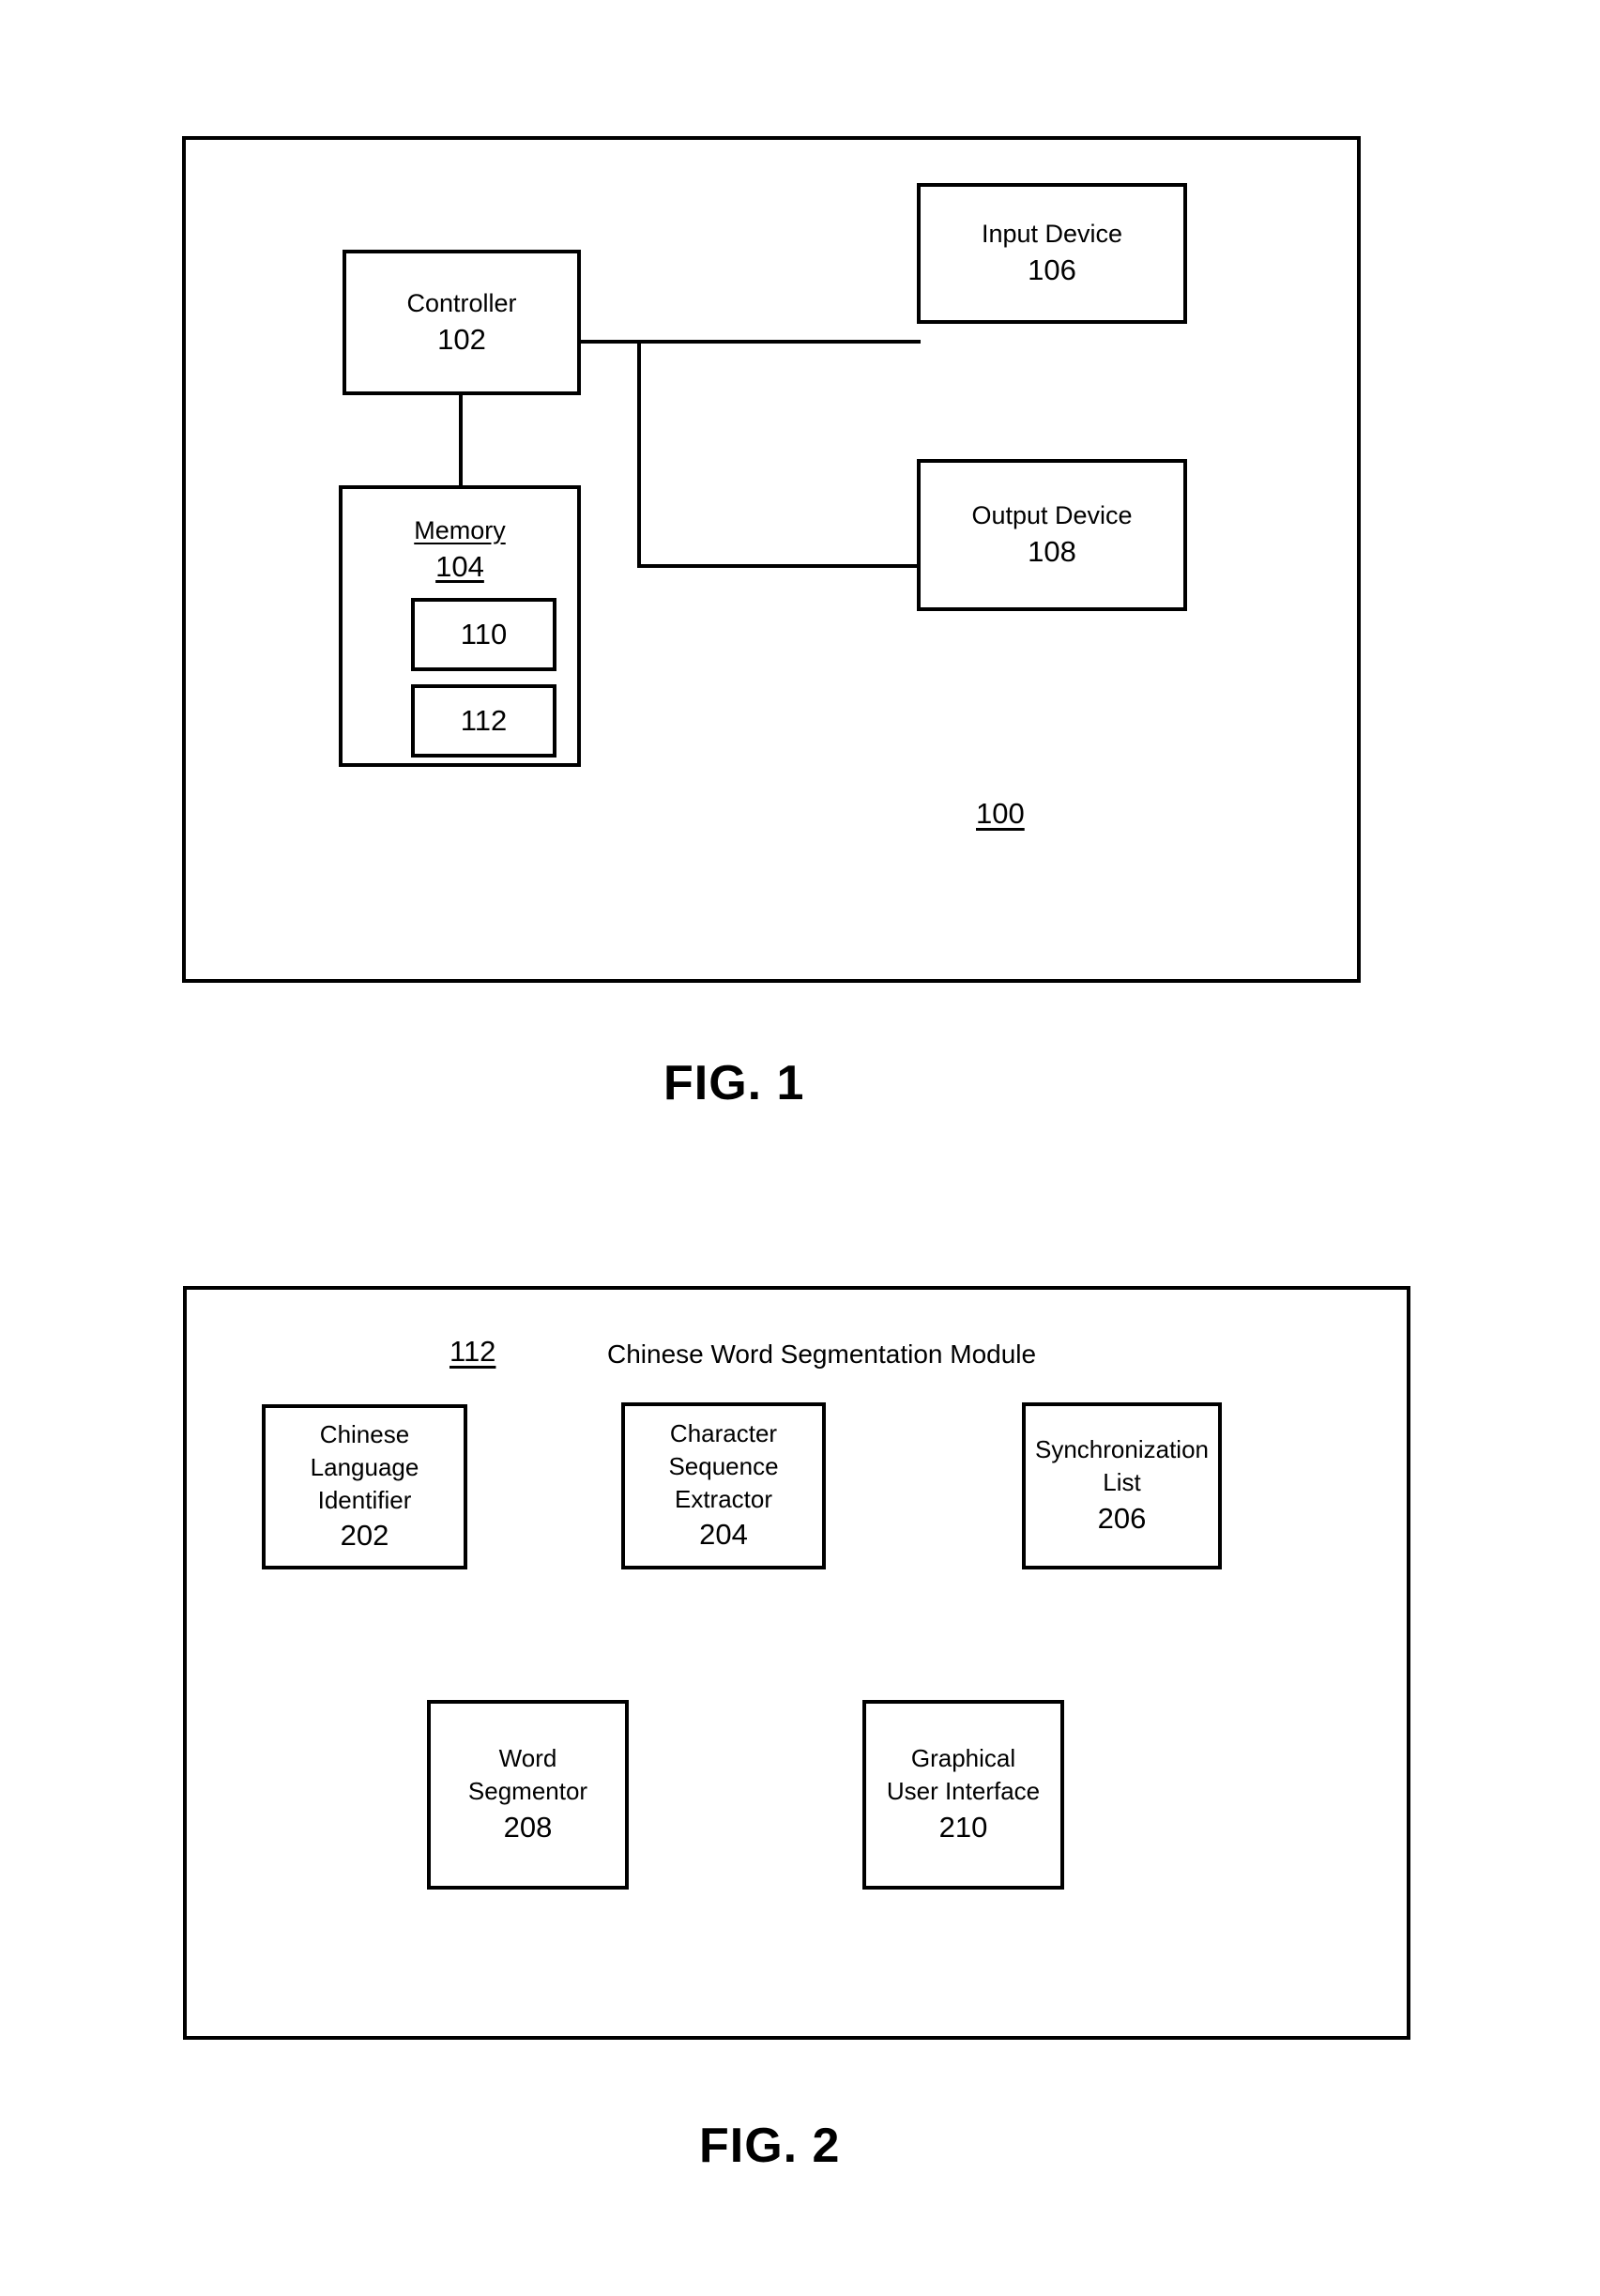 This screenshot has width=1600, height=2296. What do you see at coordinates (527, 1791) in the screenshot?
I see `word-segmentor-line-2: Segmentor` at bounding box center [527, 1791].